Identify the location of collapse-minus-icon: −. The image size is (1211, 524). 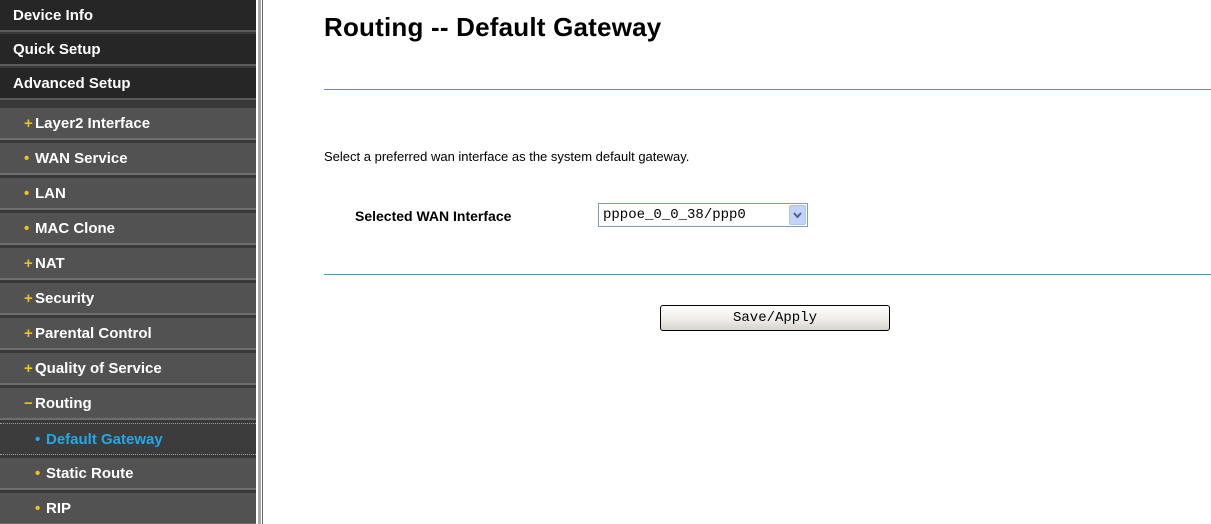
(28, 403).